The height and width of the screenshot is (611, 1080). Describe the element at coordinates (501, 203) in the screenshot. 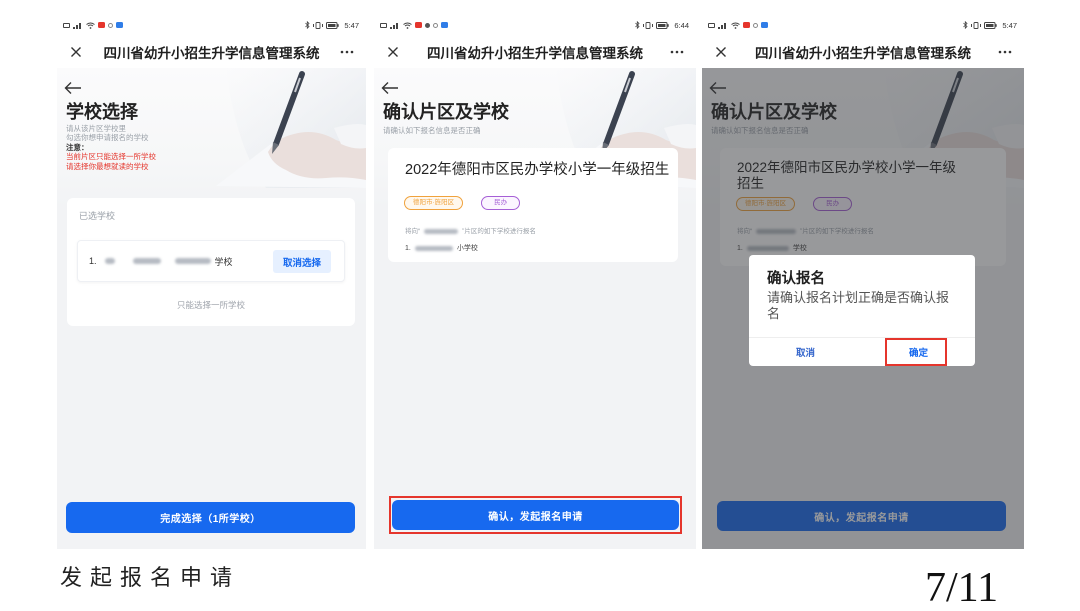

I see `school-type-tag: 民办` at that location.